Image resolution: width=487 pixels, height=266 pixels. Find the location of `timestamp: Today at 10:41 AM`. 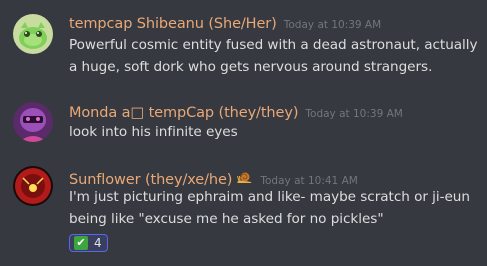

timestamp: Today at 10:41 AM is located at coordinates (308, 181).